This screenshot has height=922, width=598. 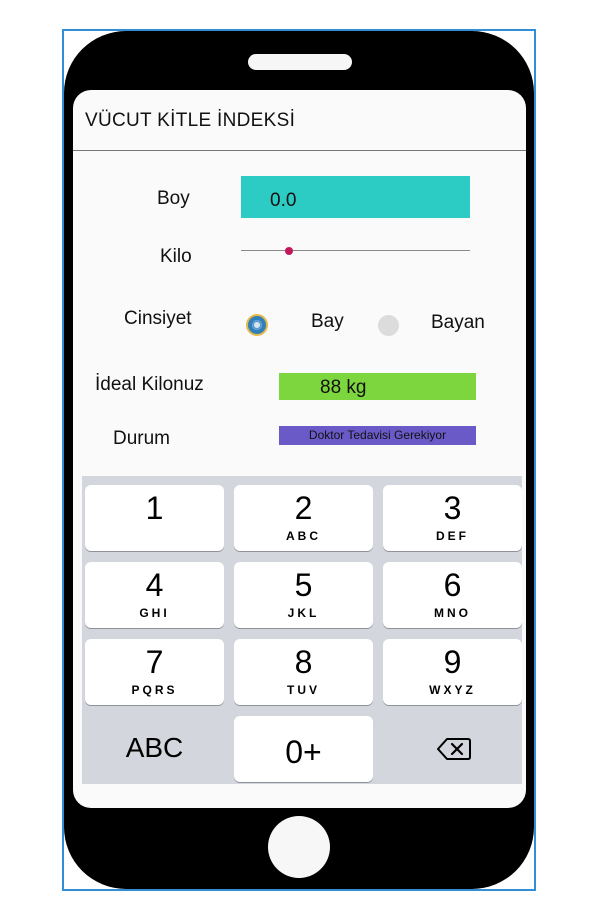 I want to click on title-divider, so click(x=299, y=150).